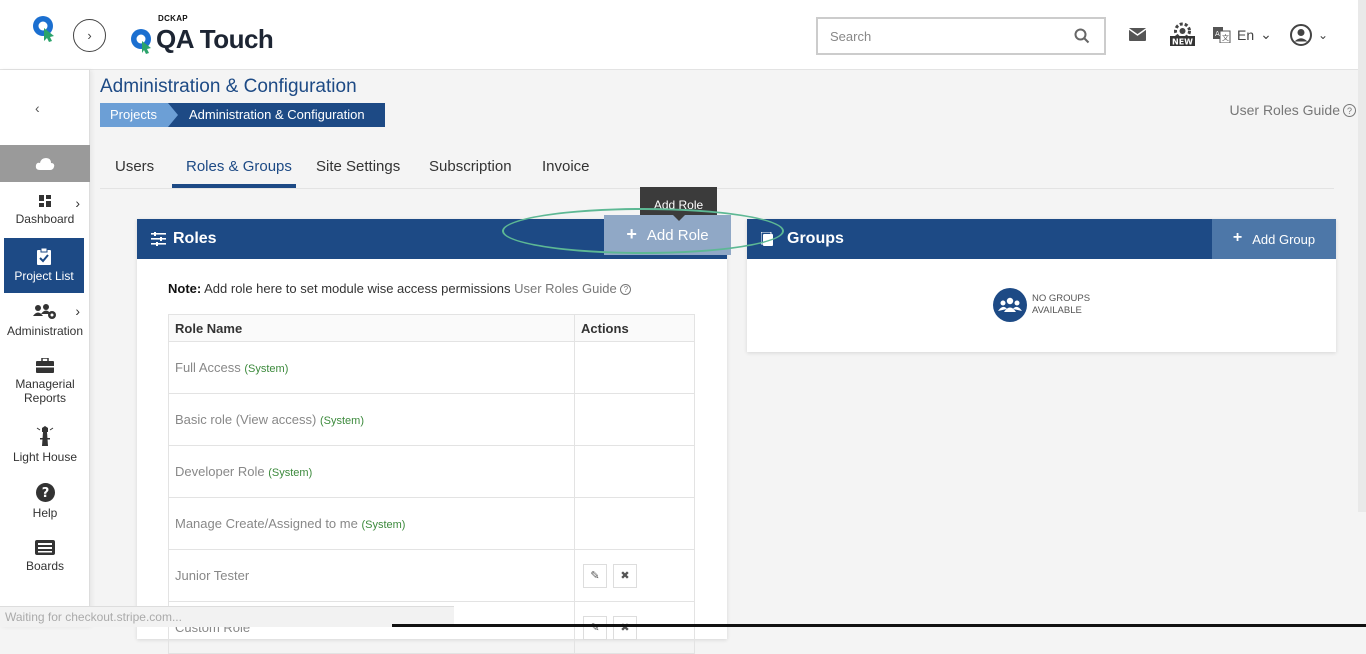  What do you see at coordinates (1137, 37) in the screenshot?
I see `mail-icon` at bounding box center [1137, 37].